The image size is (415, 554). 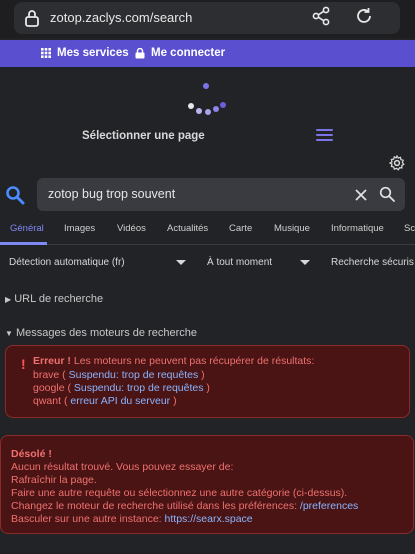 What do you see at coordinates (46, 375) in the screenshot?
I see `engine-name: brave` at bounding box center [46, 375].